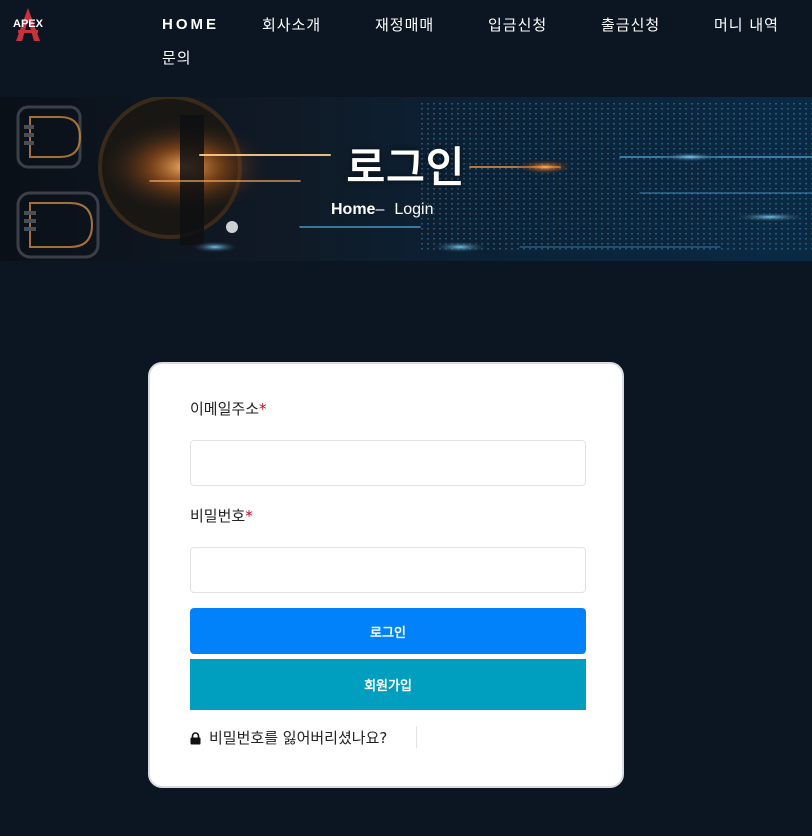 This screenshot has width=812, height=836. I want to click on nav-trading: 재정매매, so click(404, 25).